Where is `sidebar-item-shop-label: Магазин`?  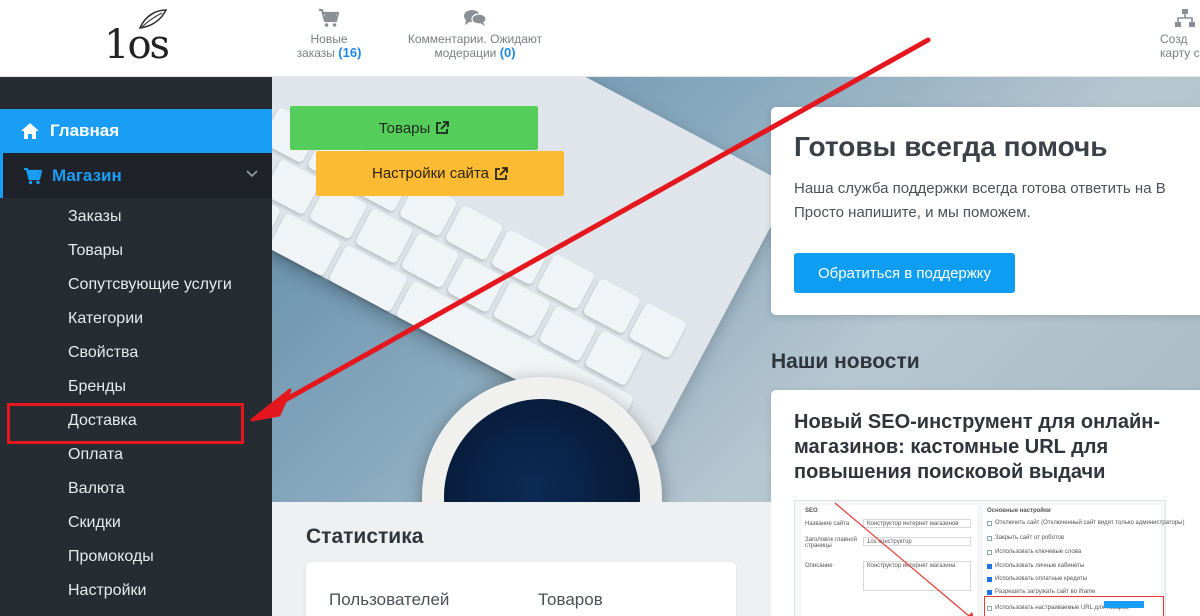 sidebar-item-shop-label: Магазин is located at coordinates (87, 175).